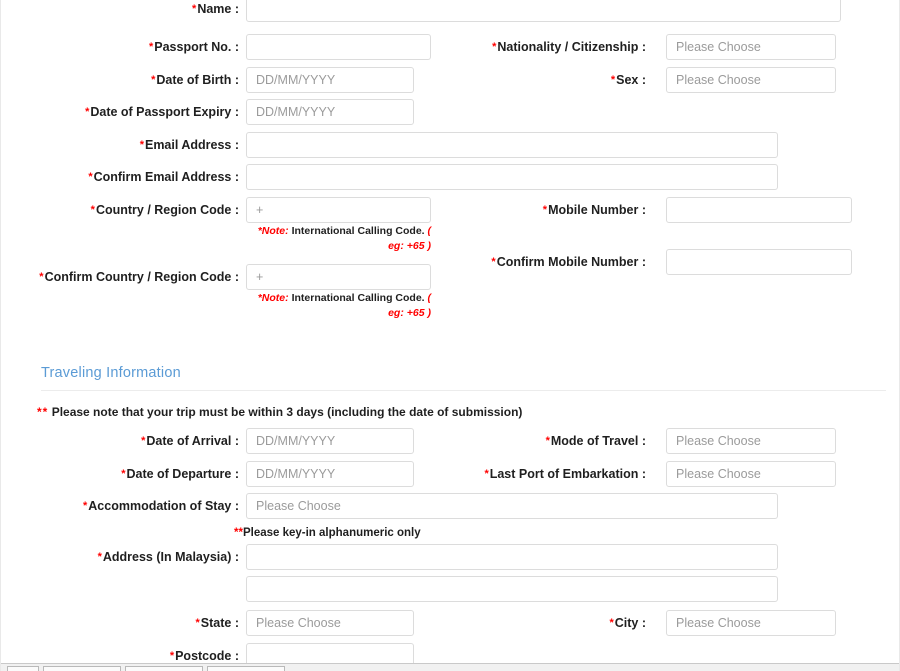 The height and width of the screenshot is (671, 900). Describe the element at coordinates (450, 667) in the screenshot. I see `taskbar` at that location.